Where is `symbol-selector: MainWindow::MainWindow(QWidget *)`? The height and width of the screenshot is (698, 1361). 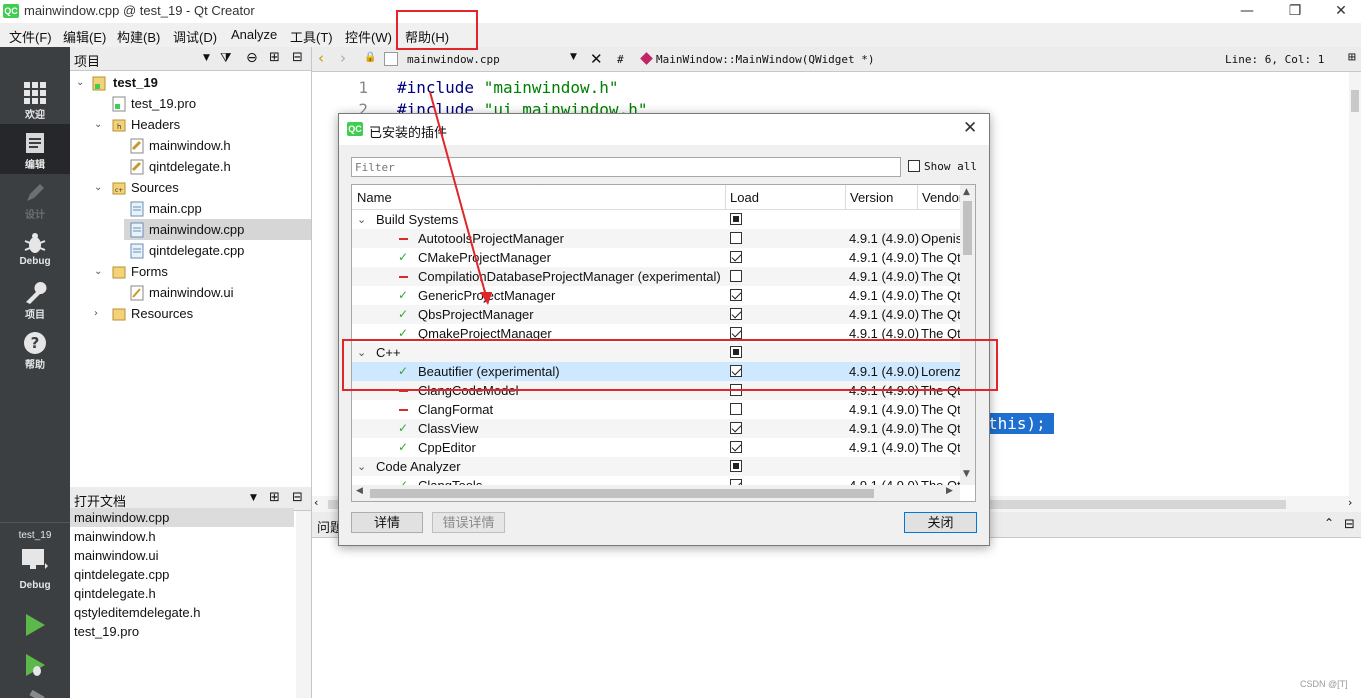
symbol-selector: MainWindow::MainWindow(QWidget *) is located at coordinates (765, 59).